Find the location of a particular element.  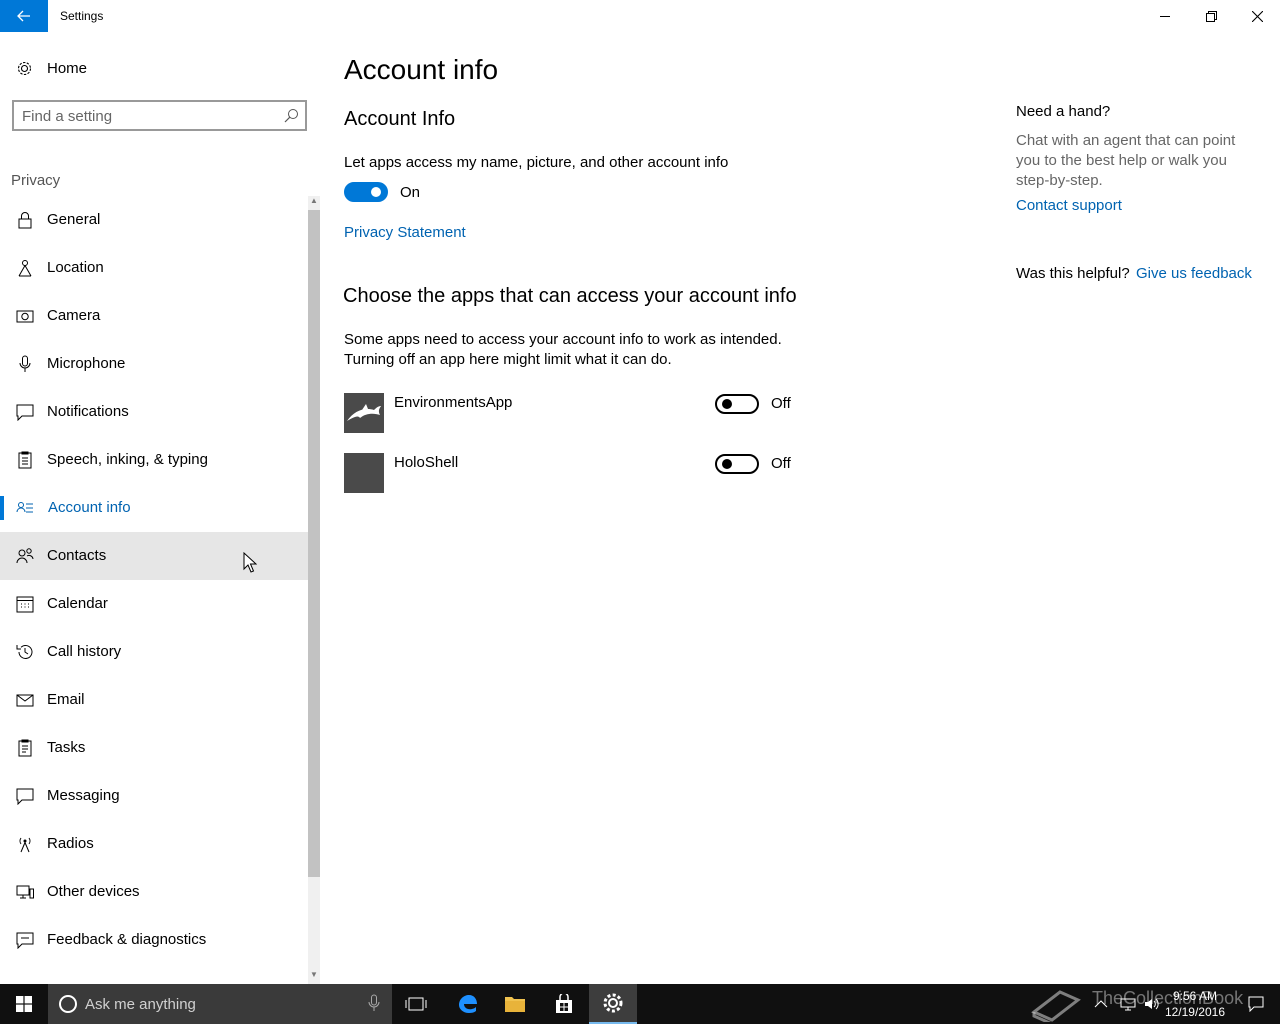

home-label: Home is located at coordinates (67, 68).